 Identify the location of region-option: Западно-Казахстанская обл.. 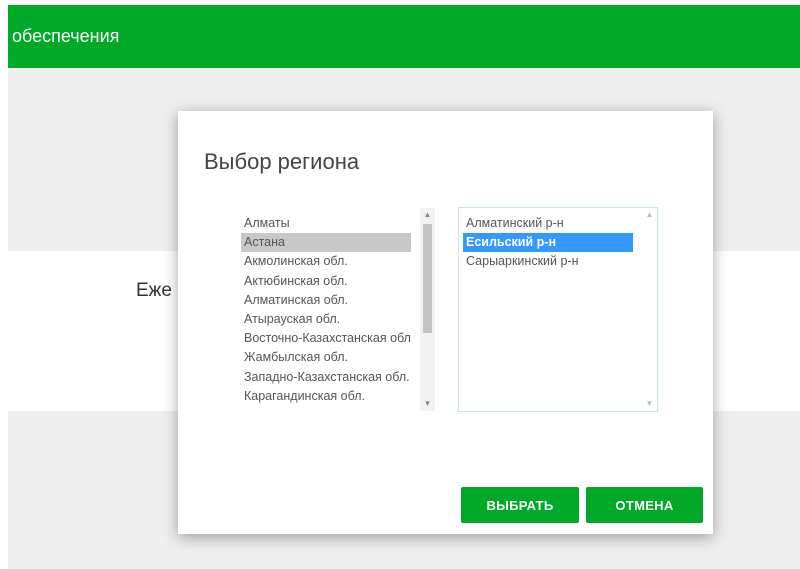
(326, 377).